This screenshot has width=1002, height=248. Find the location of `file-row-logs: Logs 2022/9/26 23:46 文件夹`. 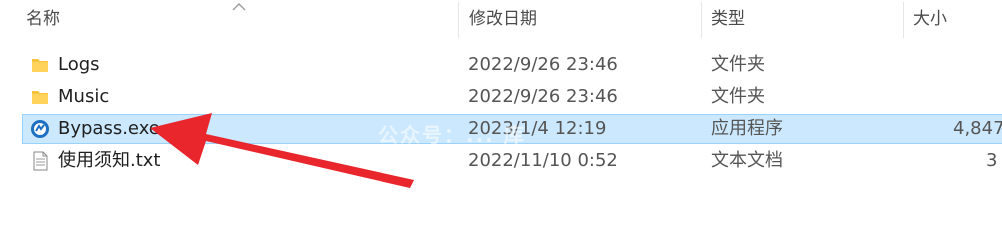

file-row-logs: Logs 2022/9/26 23:46 文件夹 is located at coordinates (512, 65).